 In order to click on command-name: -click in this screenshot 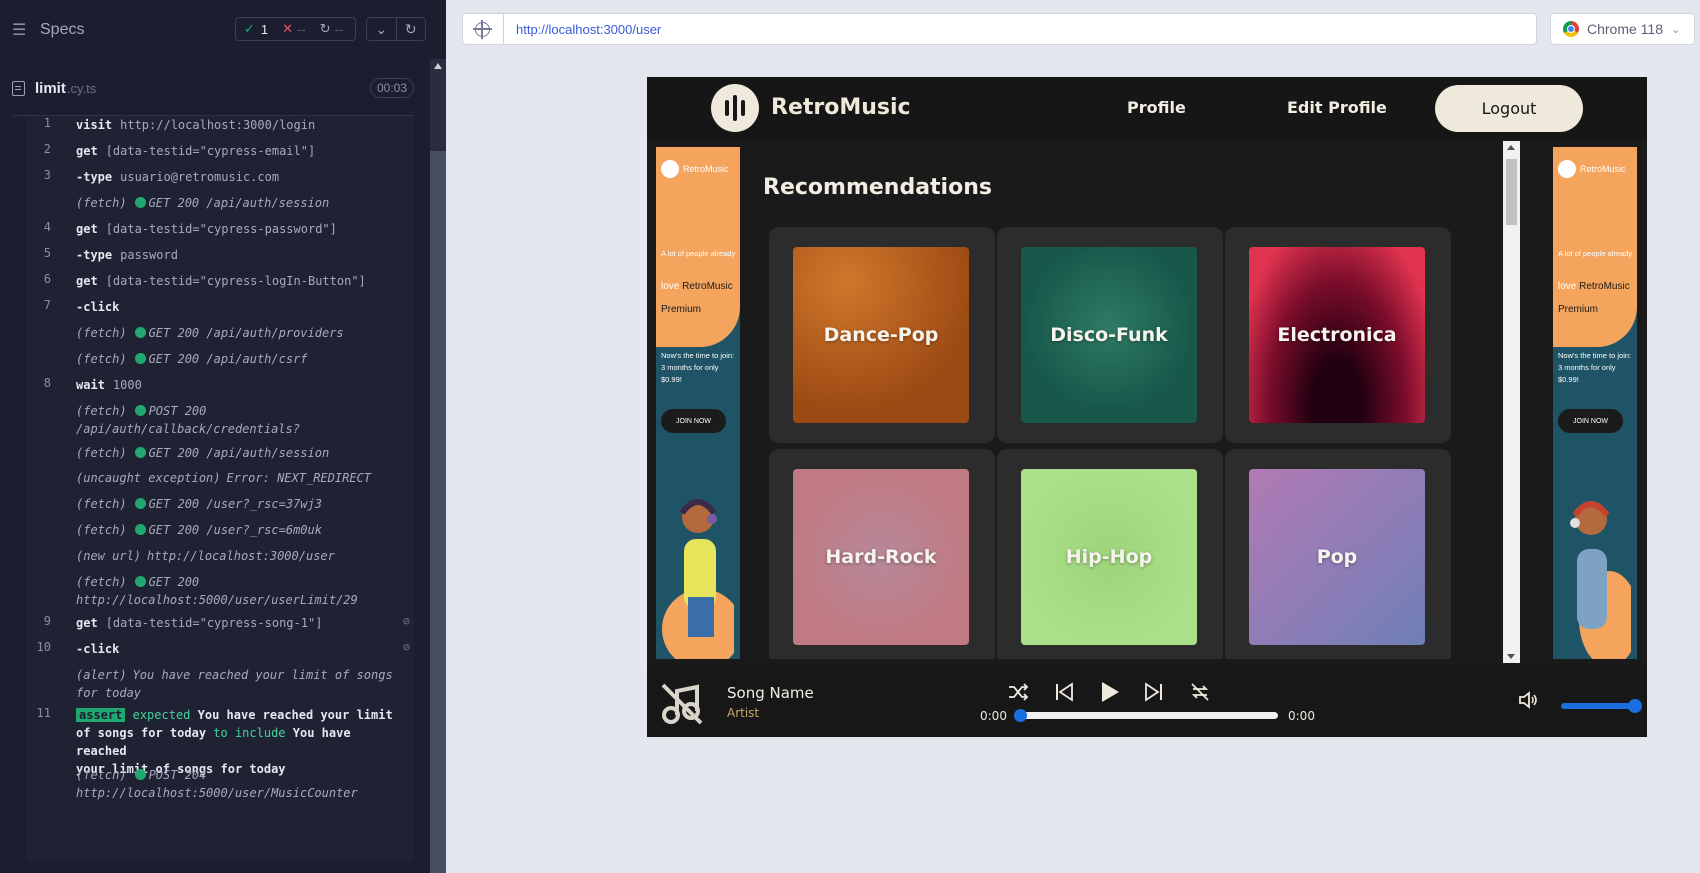, I will do `click(98, 649)`.